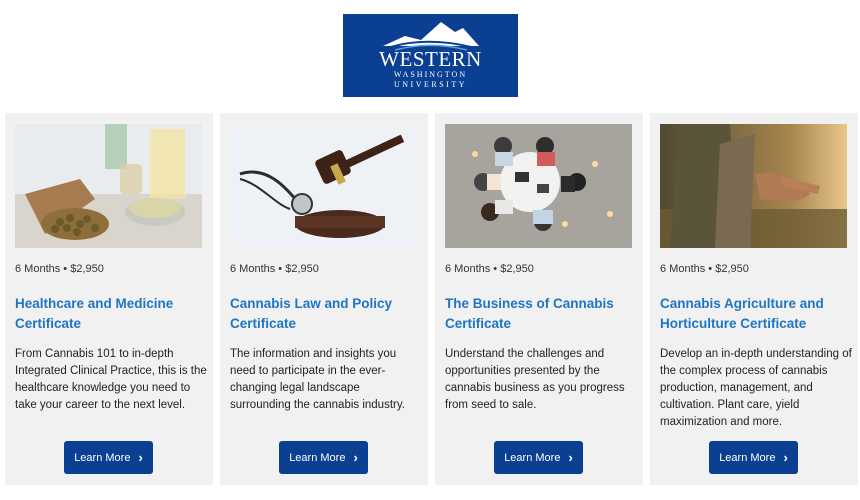 The image size is (860, 500). What do you see at coordinates (325, 314) in the screenshot?
I see `program-title: Cannabis Law and Policy Certificate` at bounding box center [325, 314].